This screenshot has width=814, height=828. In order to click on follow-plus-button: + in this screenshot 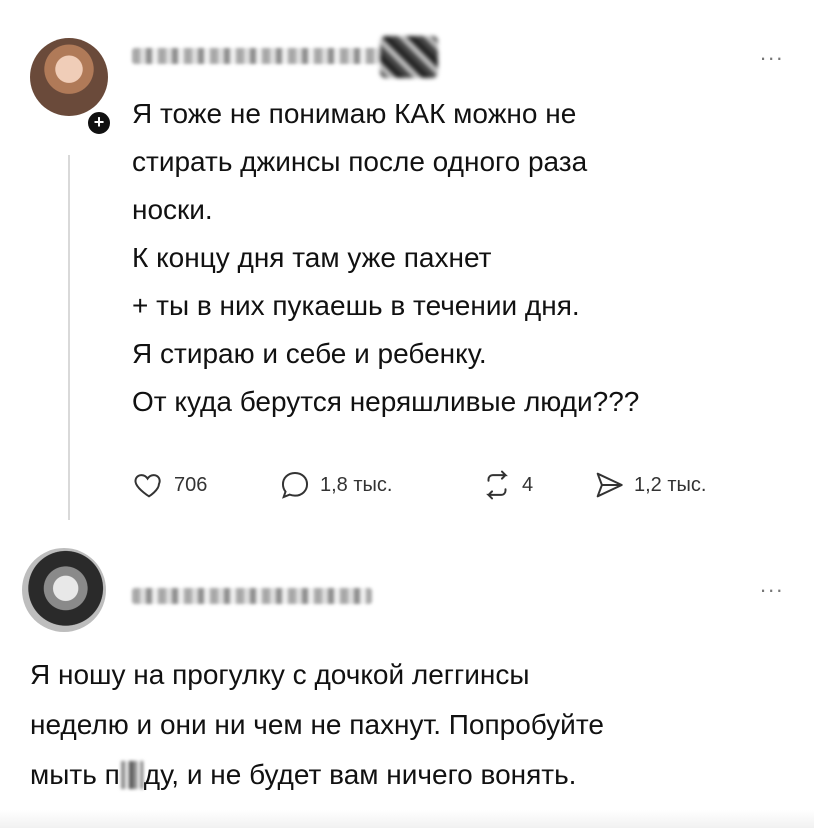, I will do `click(99, 123)`.